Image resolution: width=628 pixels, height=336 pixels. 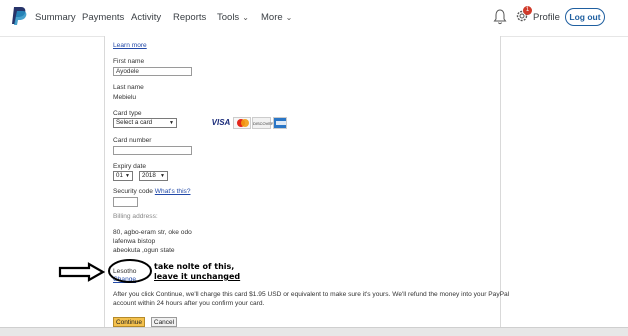 I want to click on annotation-arrow-icon, so click(x=82, y=272).